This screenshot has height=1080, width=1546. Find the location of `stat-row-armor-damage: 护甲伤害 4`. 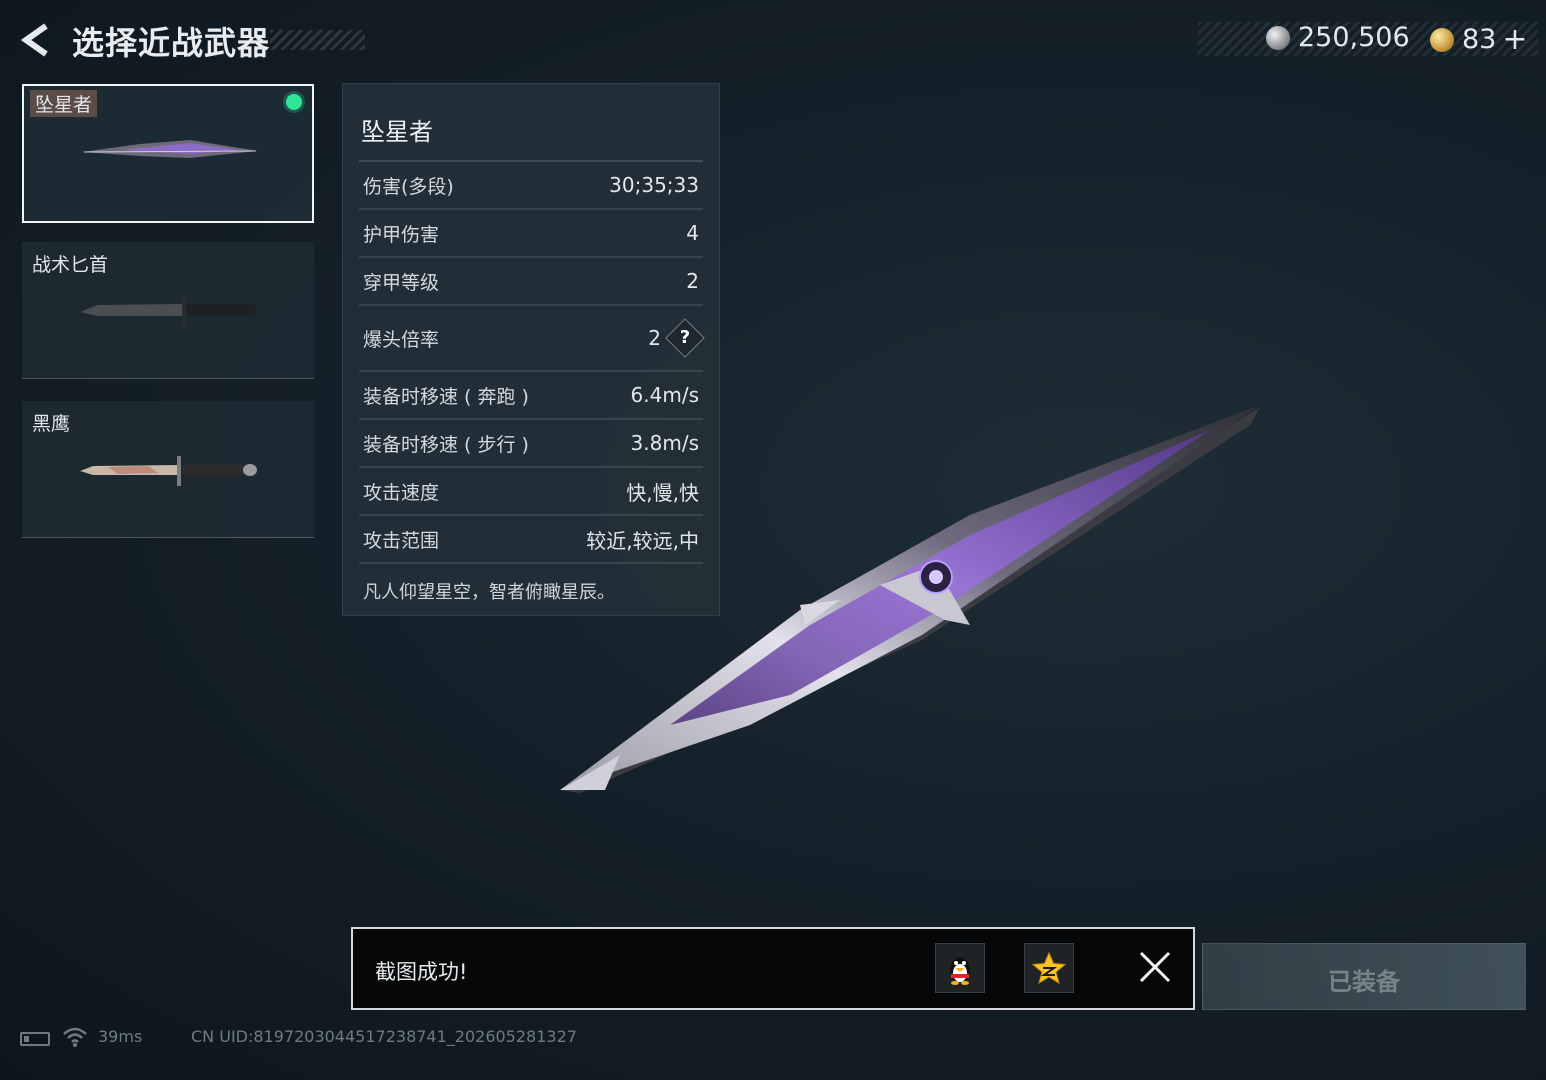

stat-row-armor-damage: 护甲伤害 4 is located at coordinates (531, 234).